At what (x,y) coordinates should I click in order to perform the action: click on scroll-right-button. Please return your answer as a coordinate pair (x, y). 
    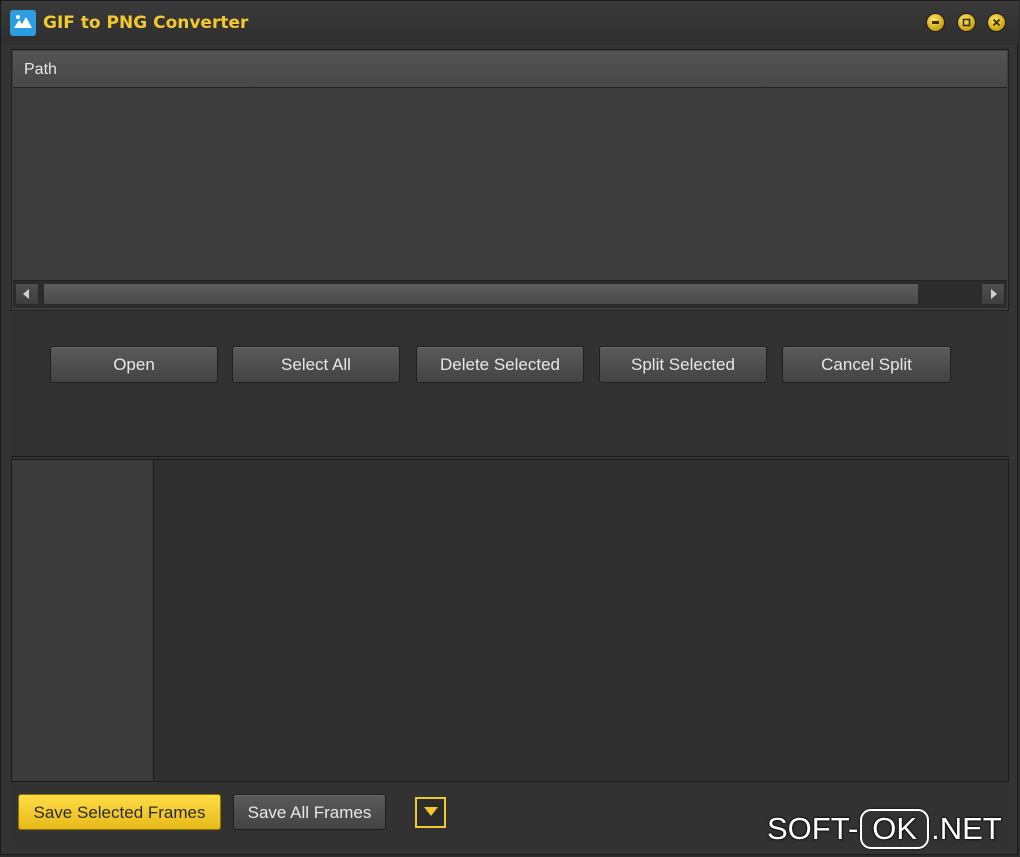
    Looking at the image, I should click on (993, 294).